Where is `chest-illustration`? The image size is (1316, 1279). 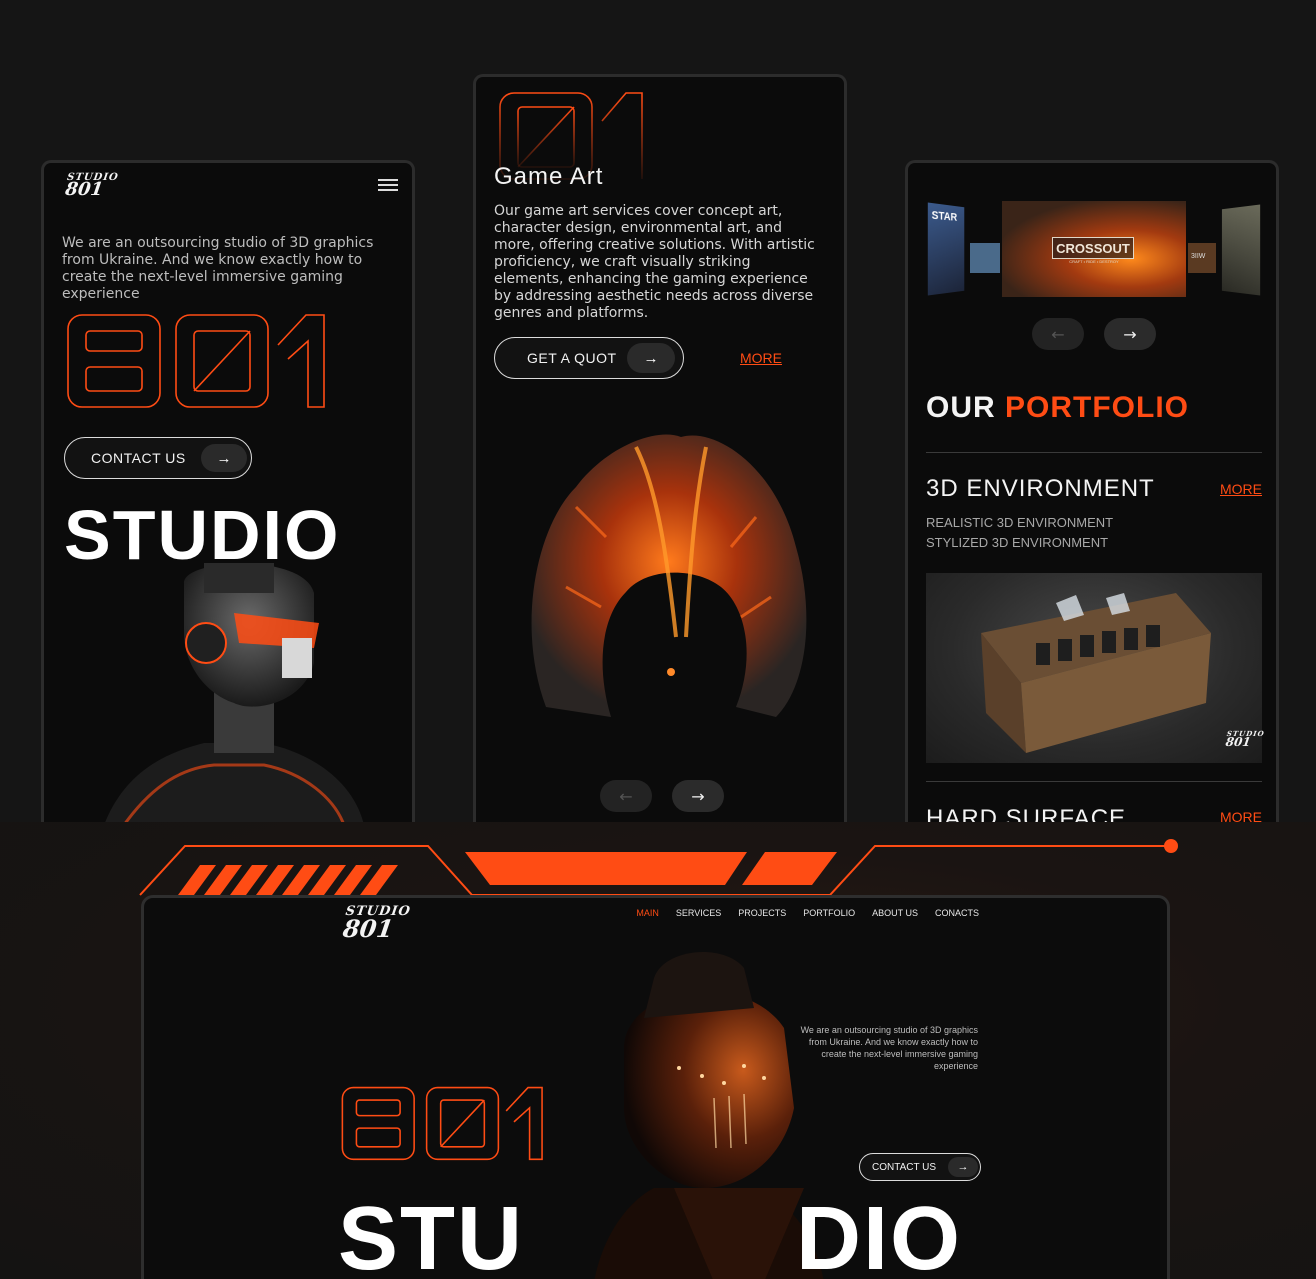 chest-illustration is located at coordinates (1096, 673).